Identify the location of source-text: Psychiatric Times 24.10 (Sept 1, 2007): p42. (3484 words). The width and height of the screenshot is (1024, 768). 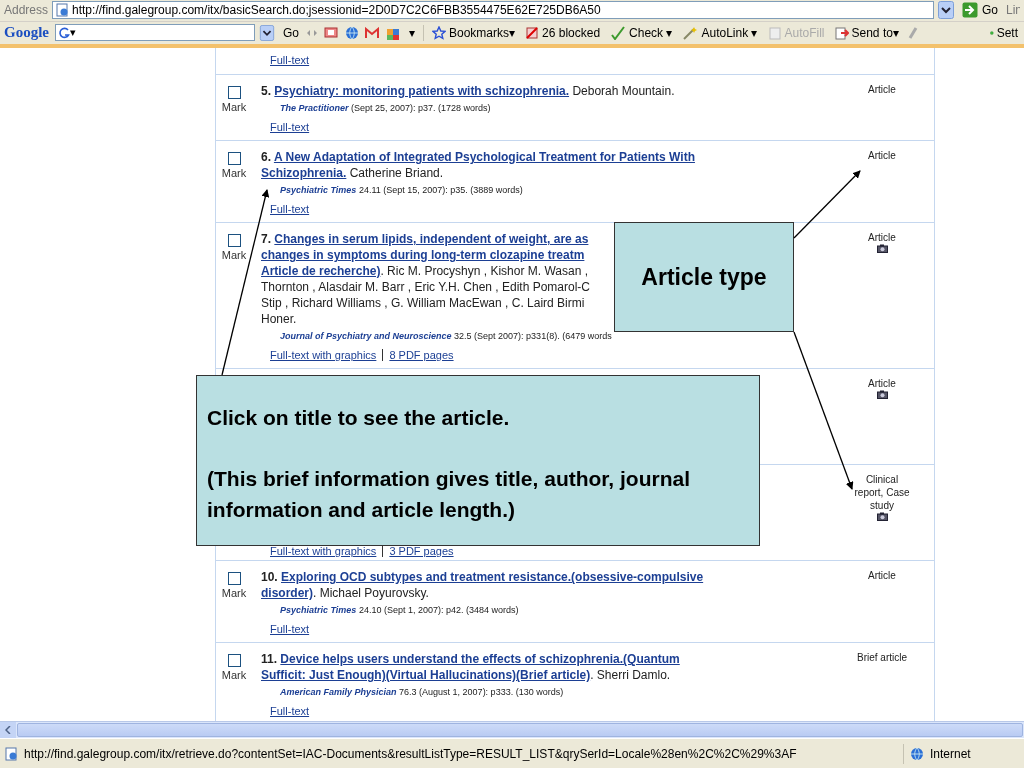
(399, 610).